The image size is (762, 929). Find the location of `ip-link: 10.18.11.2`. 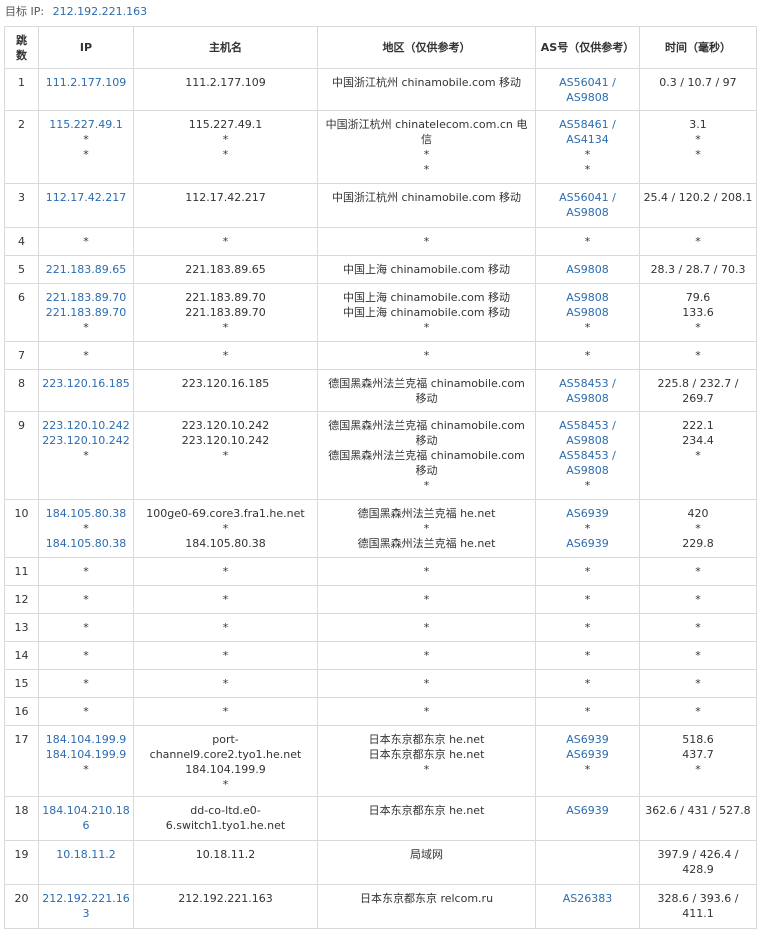

ip-link: 10.18.11.2 is located at coordinates (86, 854).